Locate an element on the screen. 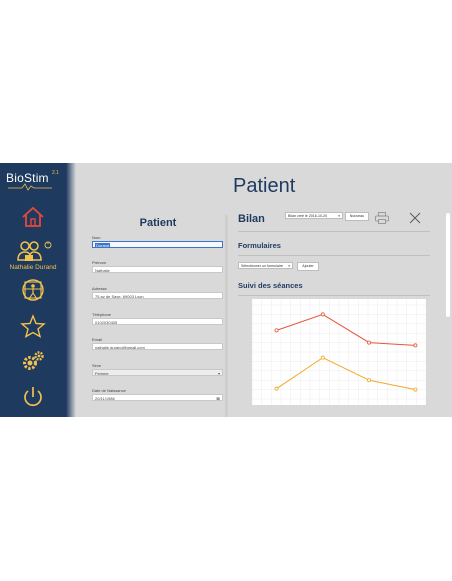  add-form-button: Ajouter is located at coordinates (308, 266).